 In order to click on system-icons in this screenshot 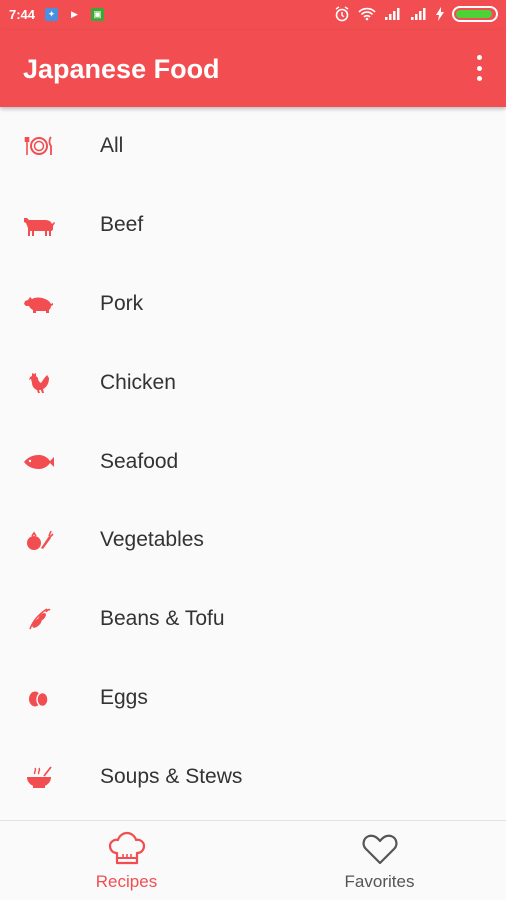, I will do `click(416, 14)`.